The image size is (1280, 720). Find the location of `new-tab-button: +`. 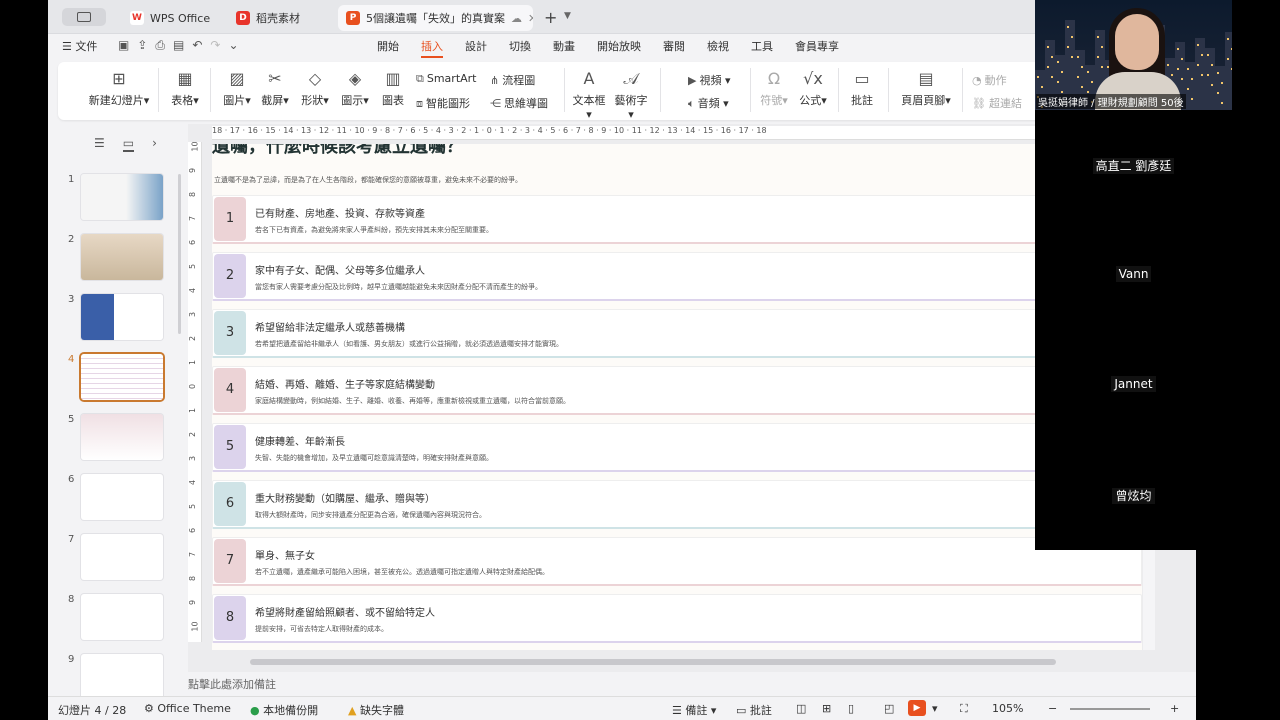

new-tab-button: + is located at coordinates (550, 17).